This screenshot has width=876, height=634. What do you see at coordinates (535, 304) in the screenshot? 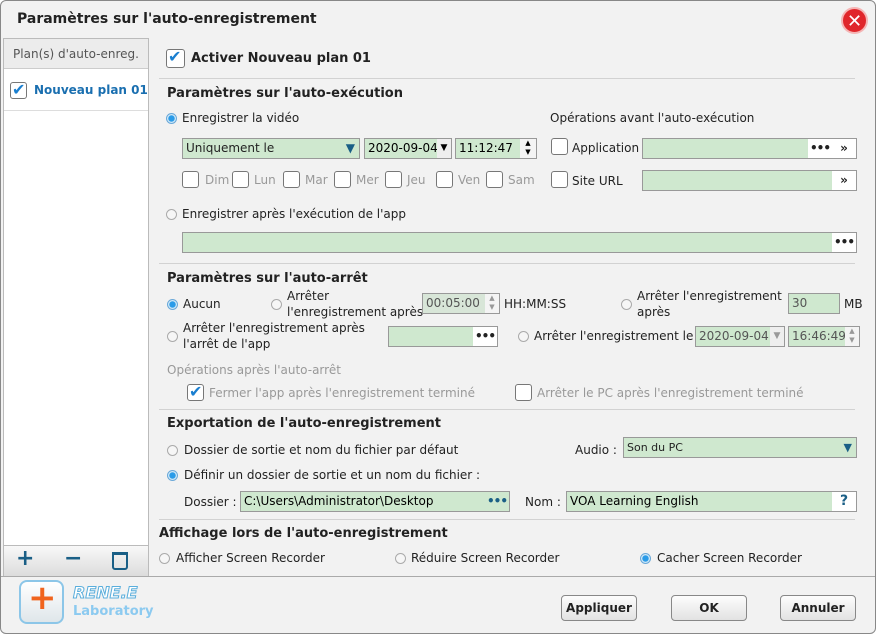
I see `duration-unit: HH:MM:SS` at bounding box center [535, 304].